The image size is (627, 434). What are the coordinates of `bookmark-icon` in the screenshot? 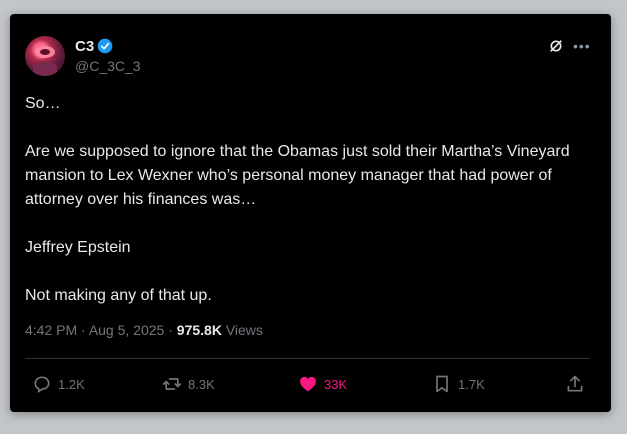 It's located at (442, 384).